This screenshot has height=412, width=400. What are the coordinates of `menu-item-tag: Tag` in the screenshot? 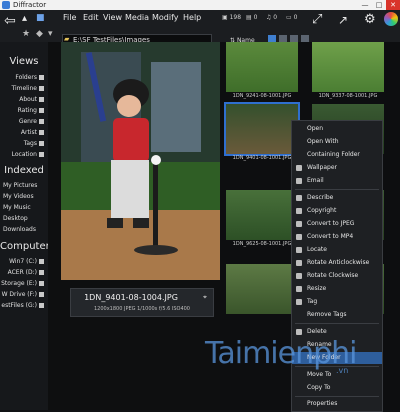 It's located at (337, 302).